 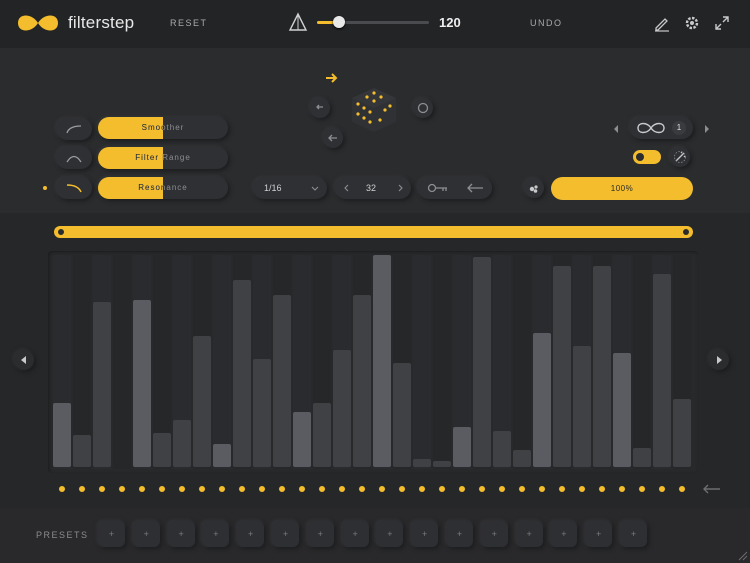 I want to click on arrow-right-icon, so click(x=332, y=78).